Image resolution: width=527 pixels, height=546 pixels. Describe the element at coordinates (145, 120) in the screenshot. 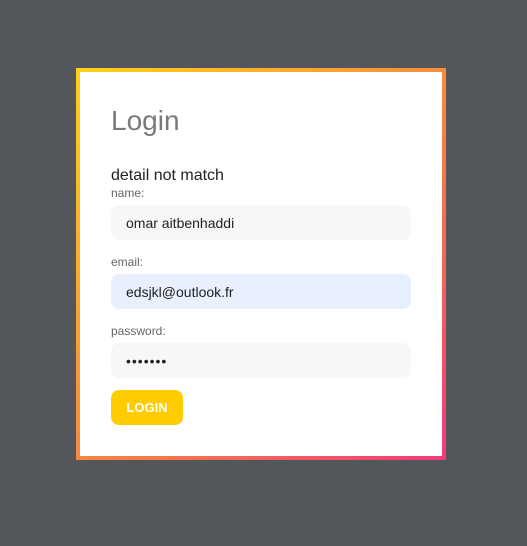

I see `page-title: Login` at that location.